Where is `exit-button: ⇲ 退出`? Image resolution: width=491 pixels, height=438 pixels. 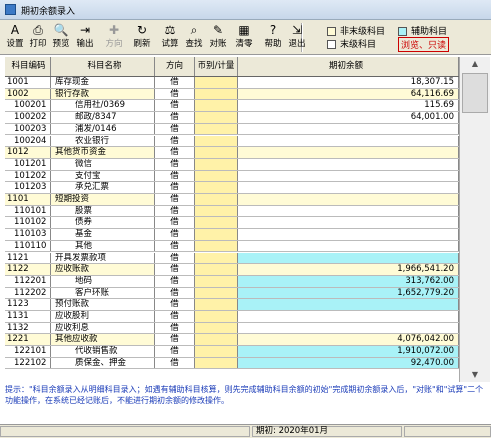
exit-button: ⇲ 退出 is located at coordinates (297, 37).